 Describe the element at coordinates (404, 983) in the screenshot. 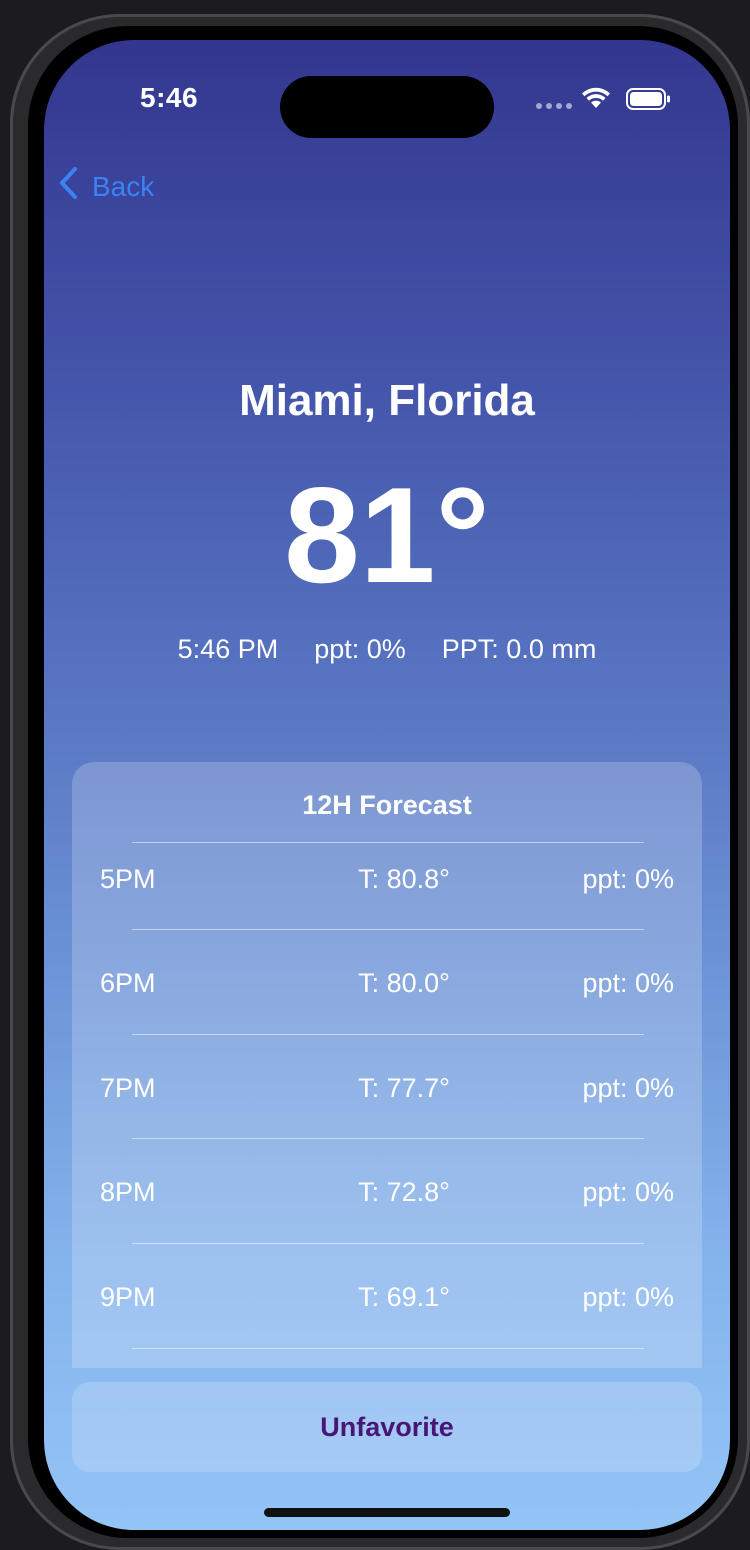

I see `forecast-temp: T: 80.0°` at that location.